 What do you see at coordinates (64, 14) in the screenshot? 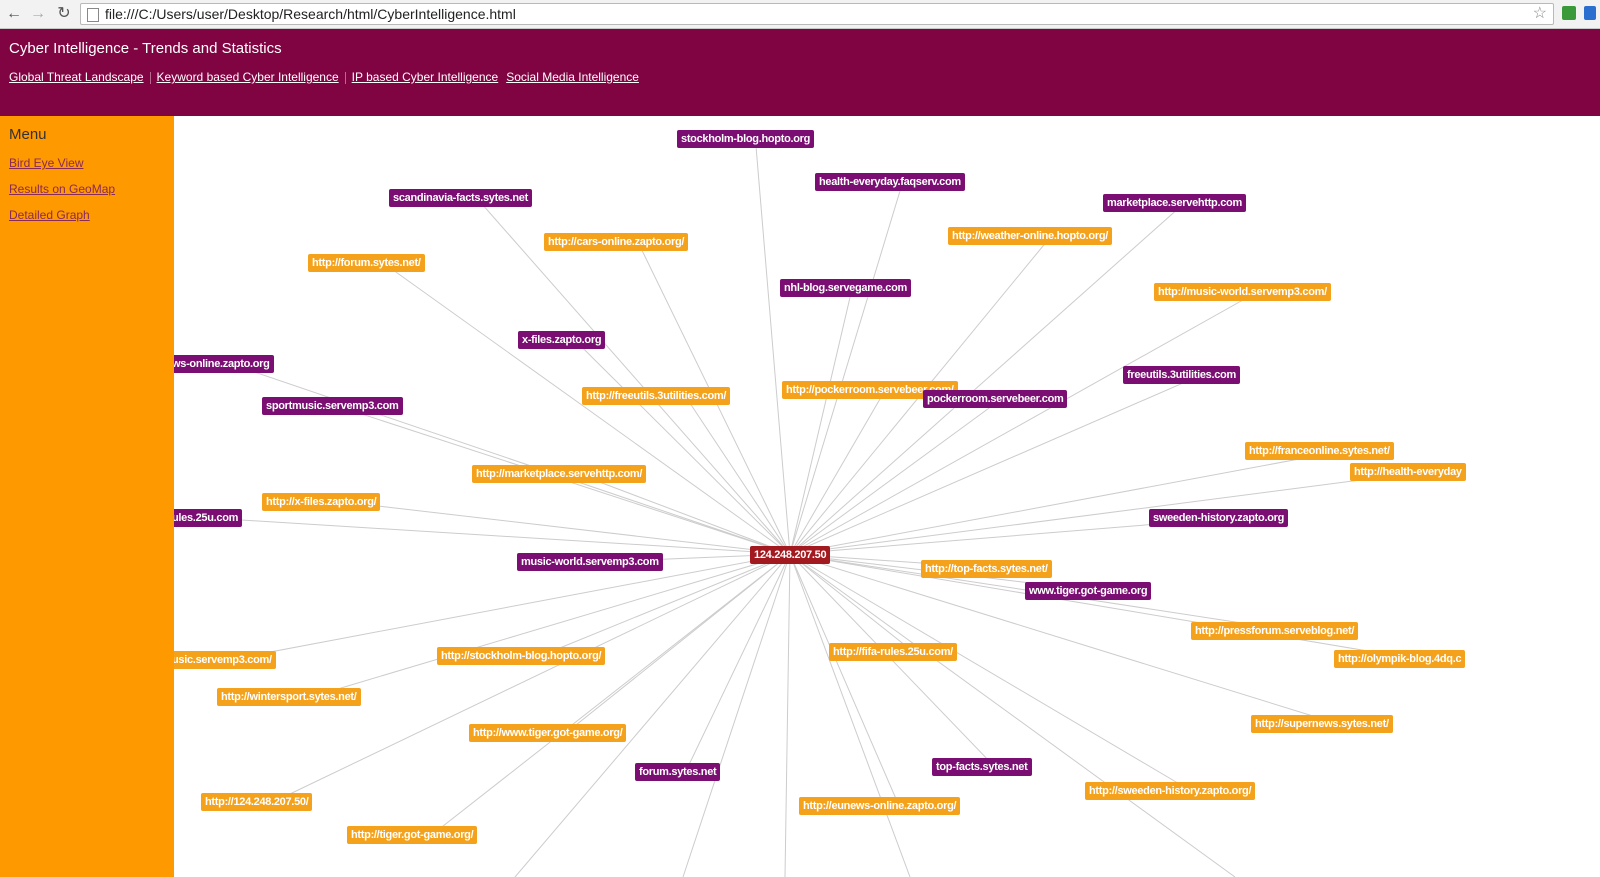
I see `reload-icon: ↻` at bounding box center [64, 14].